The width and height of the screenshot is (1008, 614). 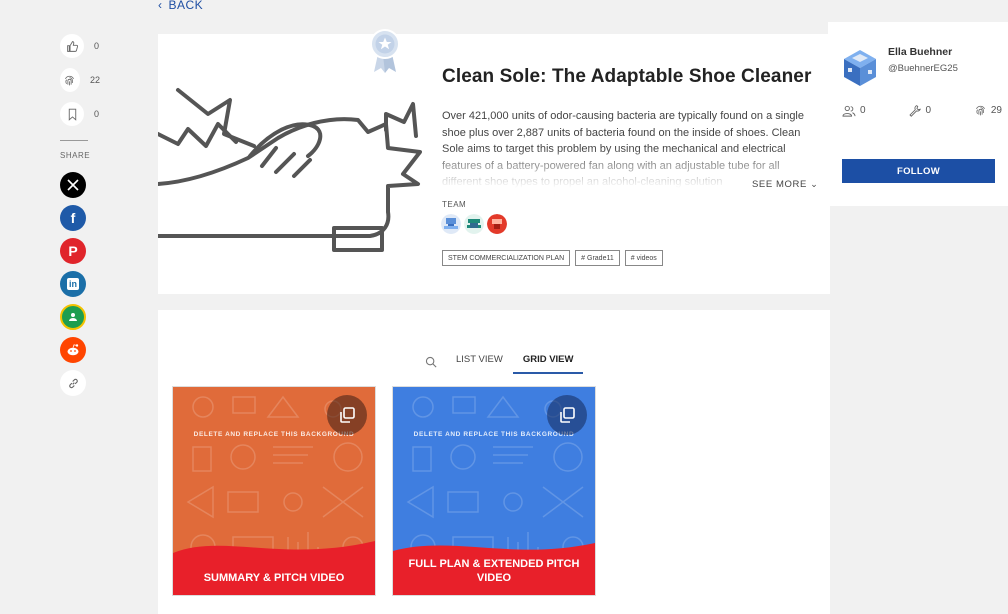 I want to click on copy-link-button, so click(x=73, y=383).